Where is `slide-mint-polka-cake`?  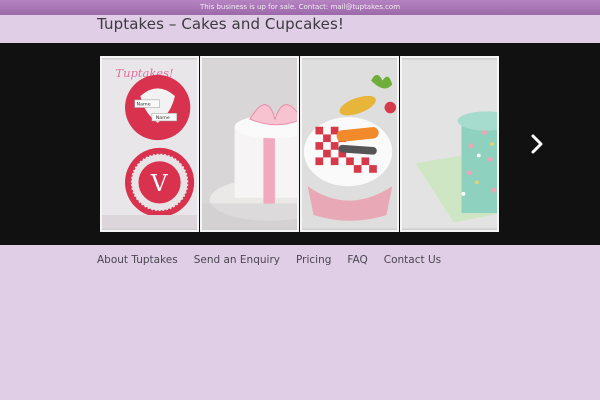 slide-mint-polka-cake is located at coordinates (449, 144).